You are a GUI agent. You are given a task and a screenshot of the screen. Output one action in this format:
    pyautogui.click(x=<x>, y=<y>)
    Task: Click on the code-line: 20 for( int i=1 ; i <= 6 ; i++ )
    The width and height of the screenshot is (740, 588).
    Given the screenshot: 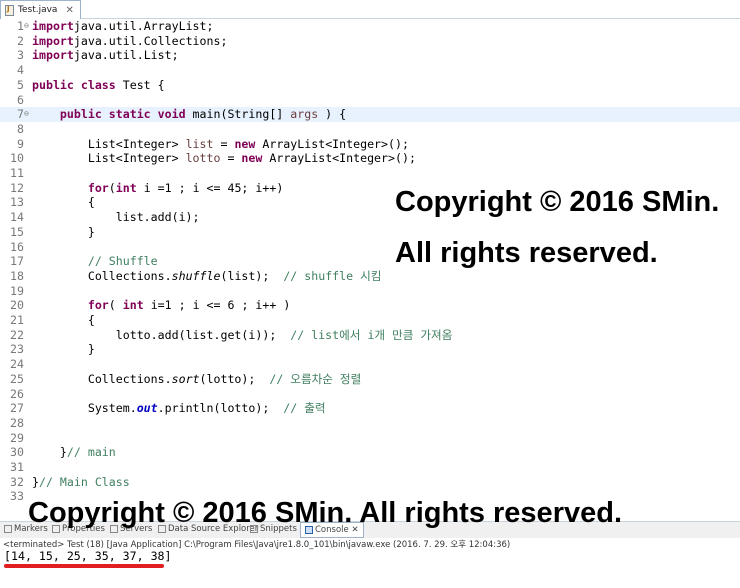 What is the action you would take?
    pyautogui.click(x=370, y=305)
    